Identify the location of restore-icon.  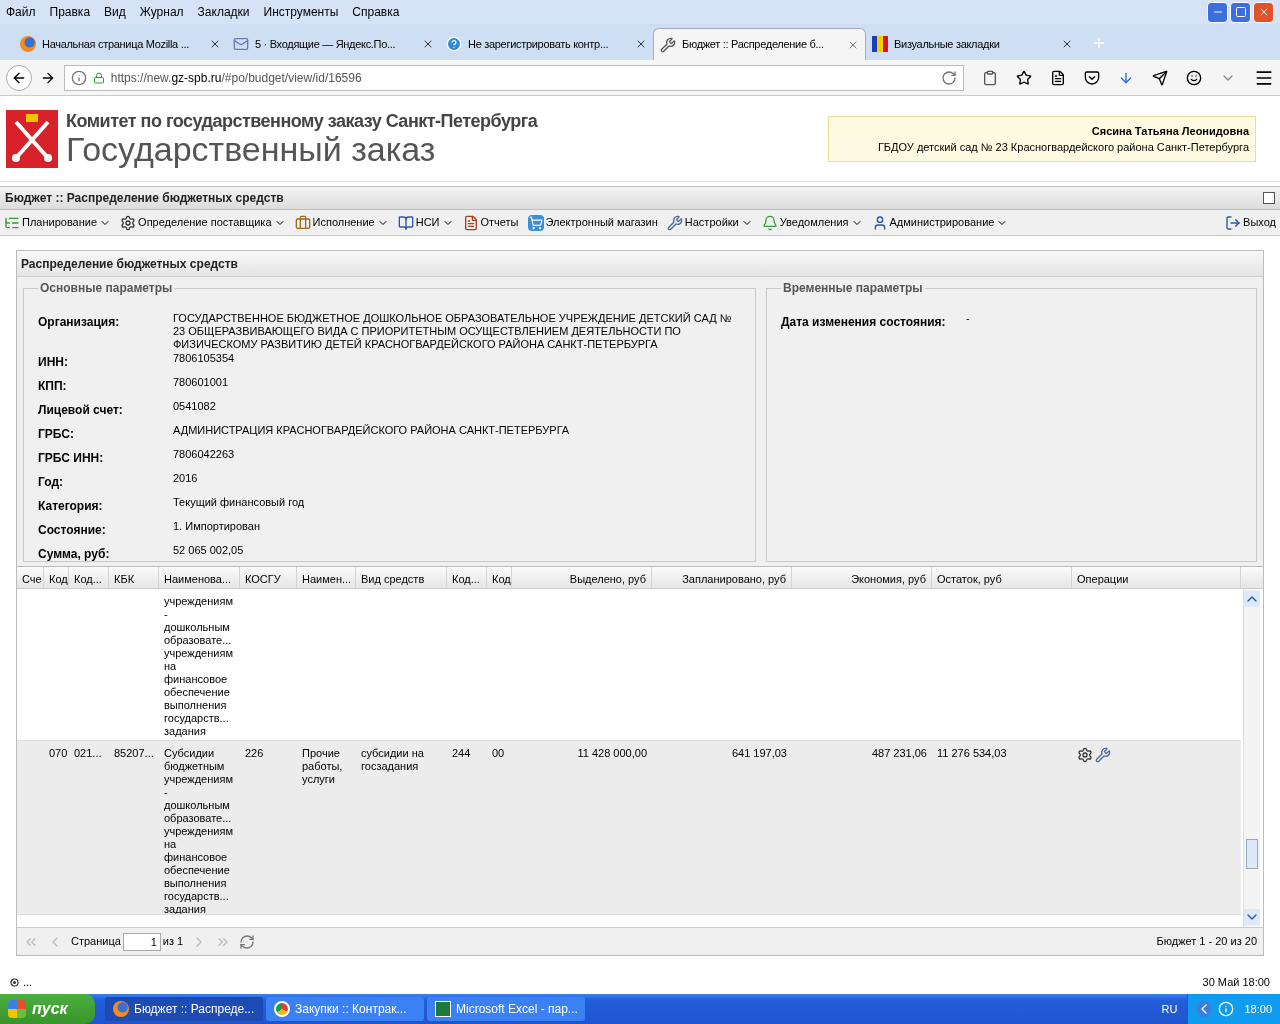
(1240, 12).